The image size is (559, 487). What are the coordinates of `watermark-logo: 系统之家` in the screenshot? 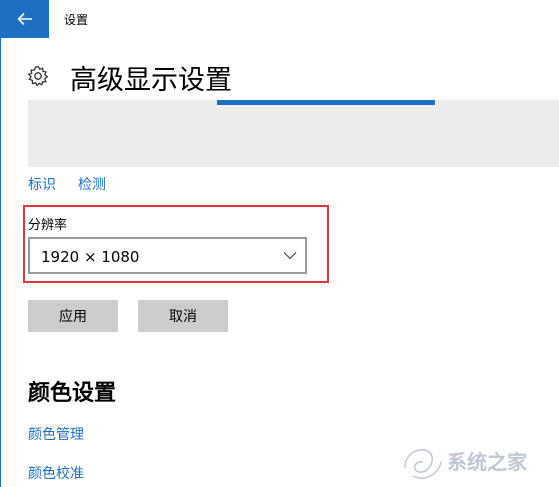 It's located at (466, 463).